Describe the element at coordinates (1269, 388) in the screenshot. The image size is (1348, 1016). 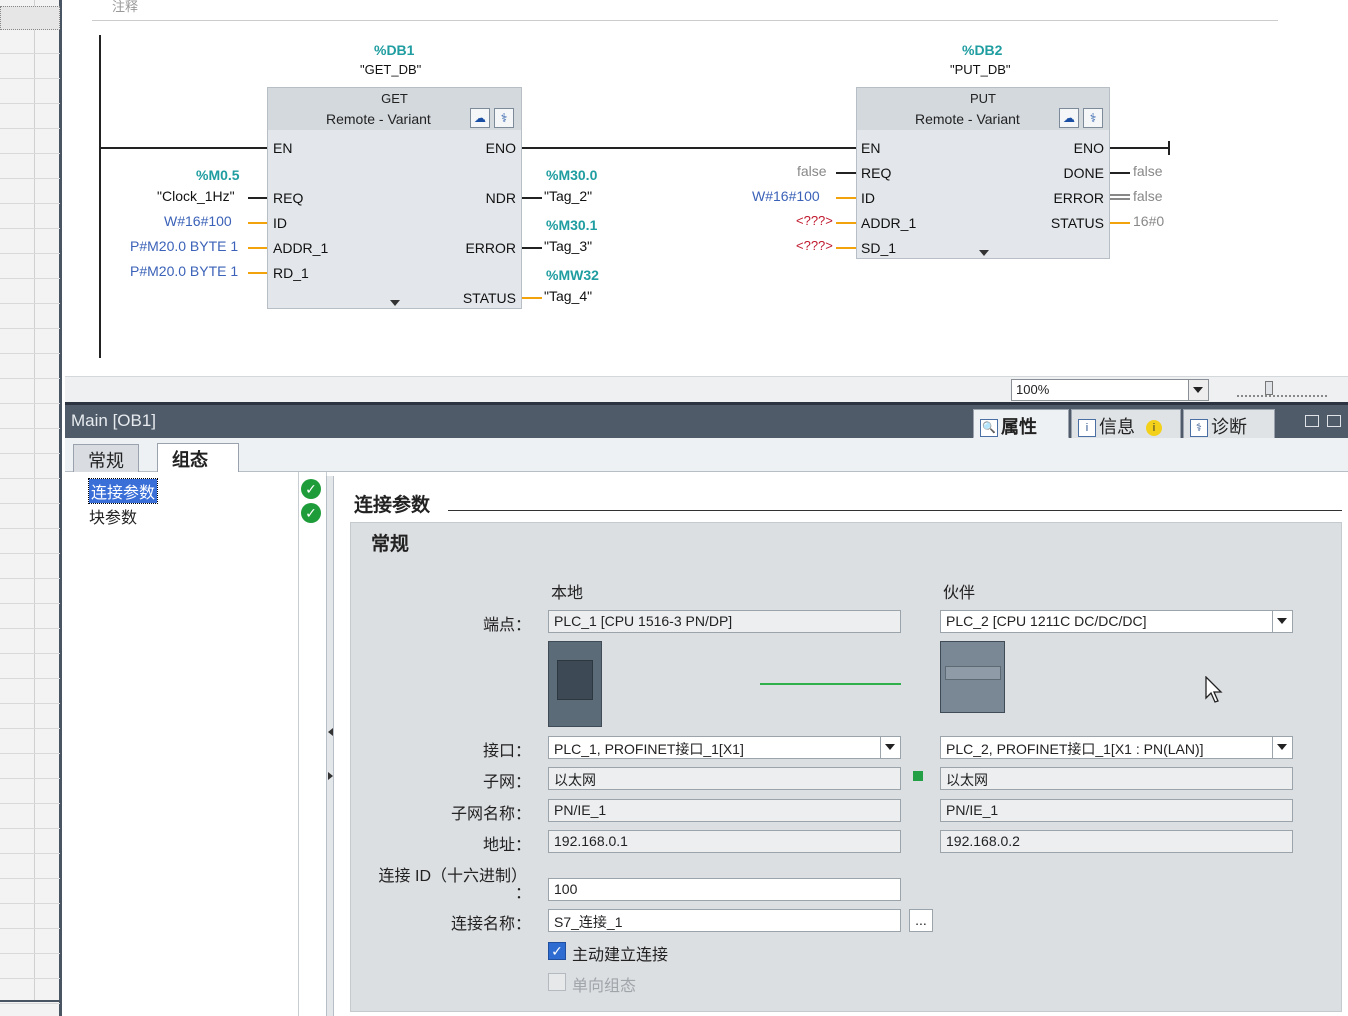
I see `zoom-slider-thumb` at that location.